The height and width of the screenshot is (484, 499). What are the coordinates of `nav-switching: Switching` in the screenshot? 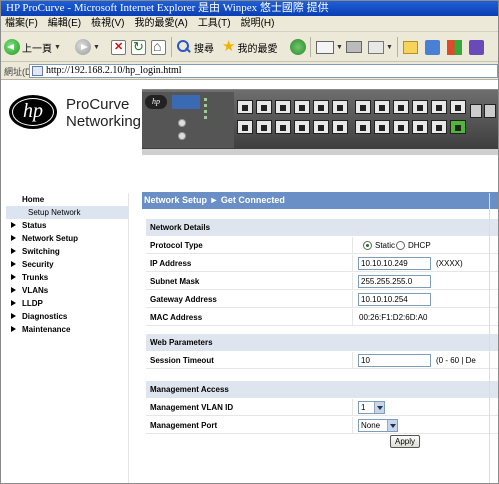 It's located at (67, 251).